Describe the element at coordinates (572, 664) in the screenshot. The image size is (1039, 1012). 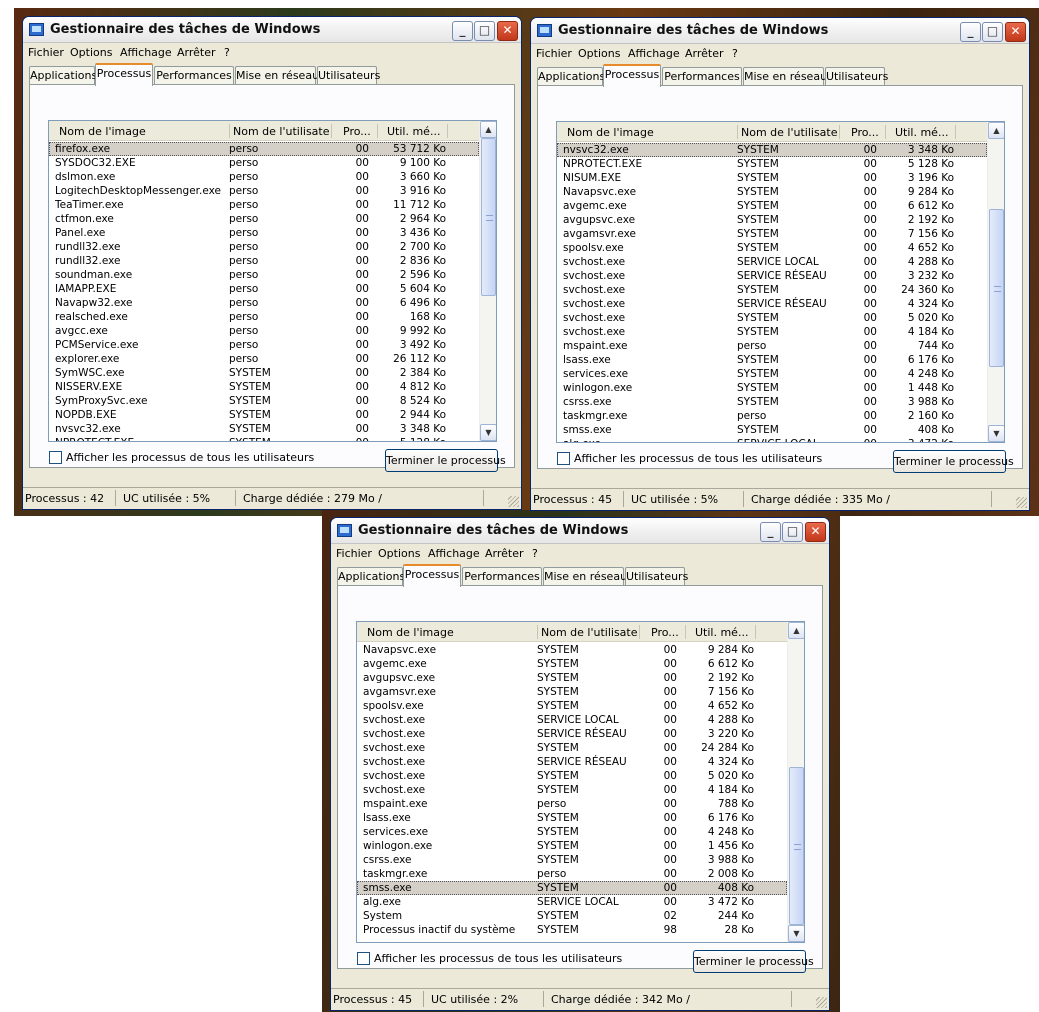
I see `table-row: avgemc.exe SYSTEM 00 6 612 Ko` at that location.